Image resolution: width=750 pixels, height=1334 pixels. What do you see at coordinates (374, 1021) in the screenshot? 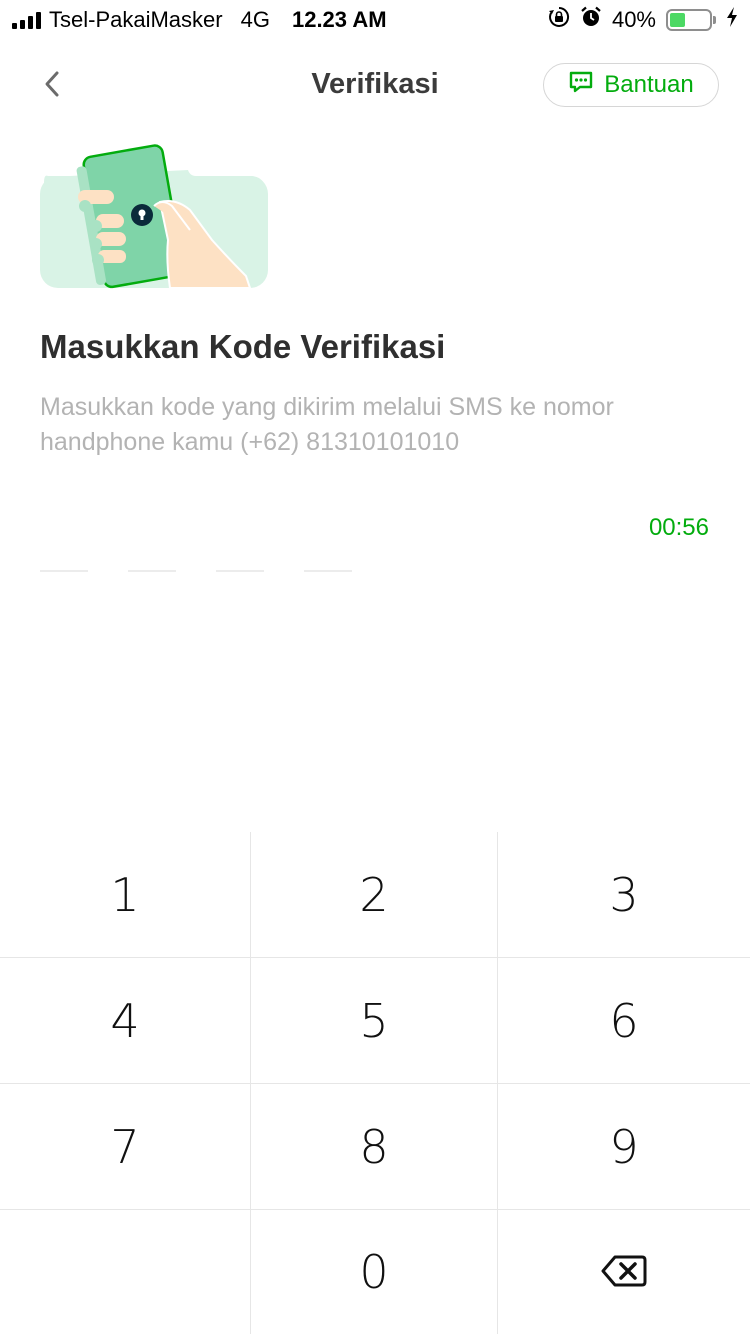
I see `key-5: 5` at bounding box center [374, 1021].